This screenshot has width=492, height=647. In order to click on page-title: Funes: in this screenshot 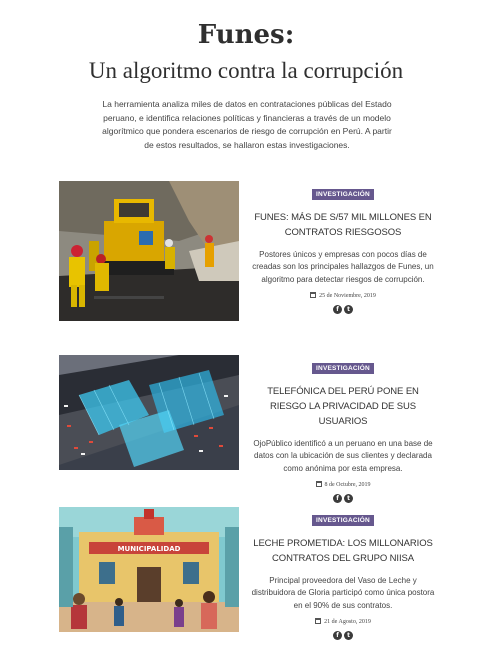, I will do `click(246, 35)`.